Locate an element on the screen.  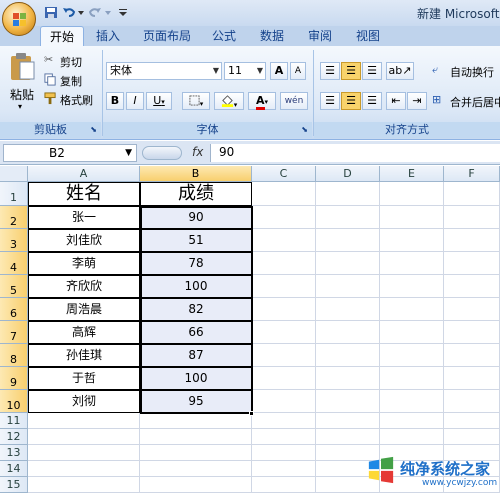
row-header: 8 is located at coordinates (14, 355).